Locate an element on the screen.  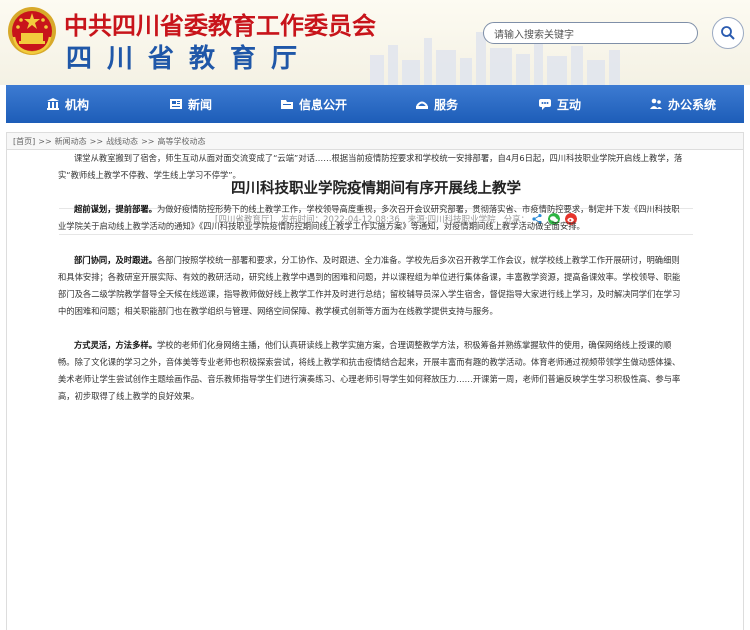
breadcrumb-university-link: 高等学校动态 is located at coordinates (181, 141).